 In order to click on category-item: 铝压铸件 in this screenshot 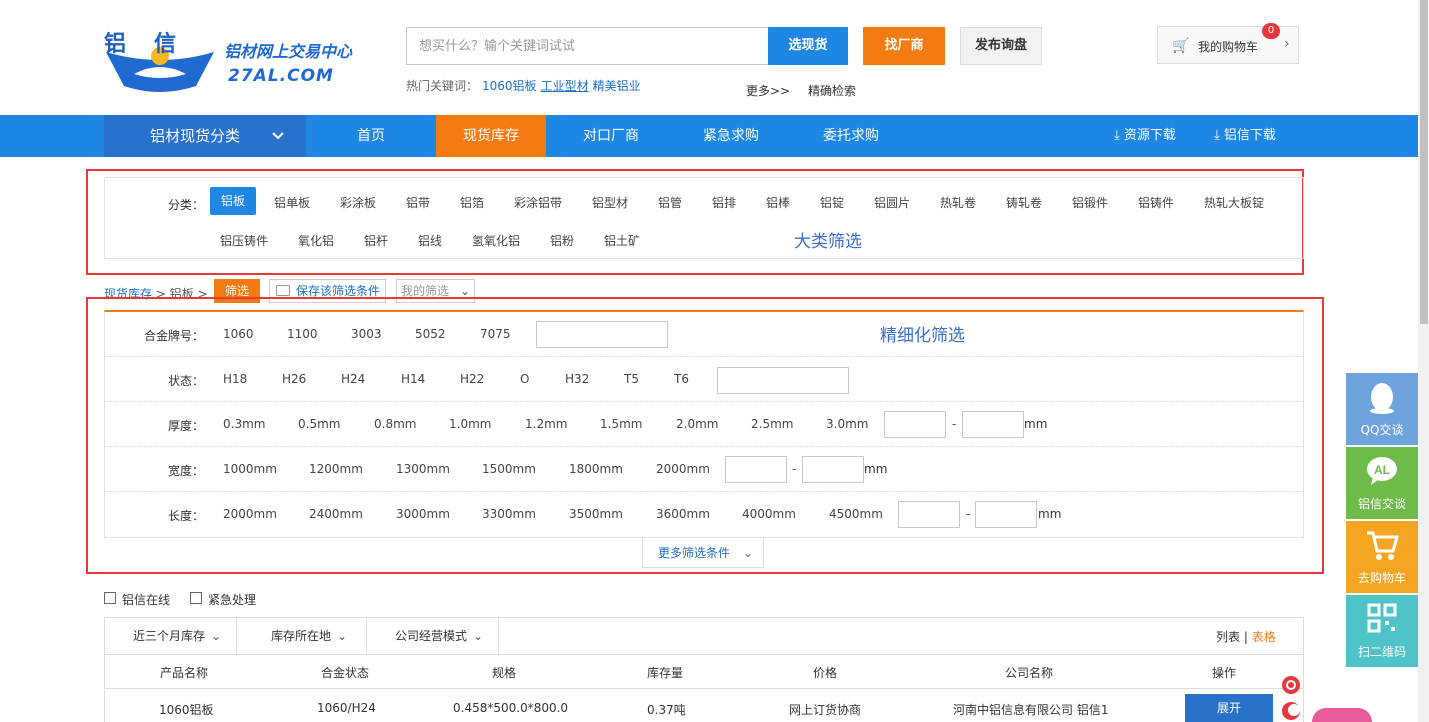, I will do `click(244, 240)`.